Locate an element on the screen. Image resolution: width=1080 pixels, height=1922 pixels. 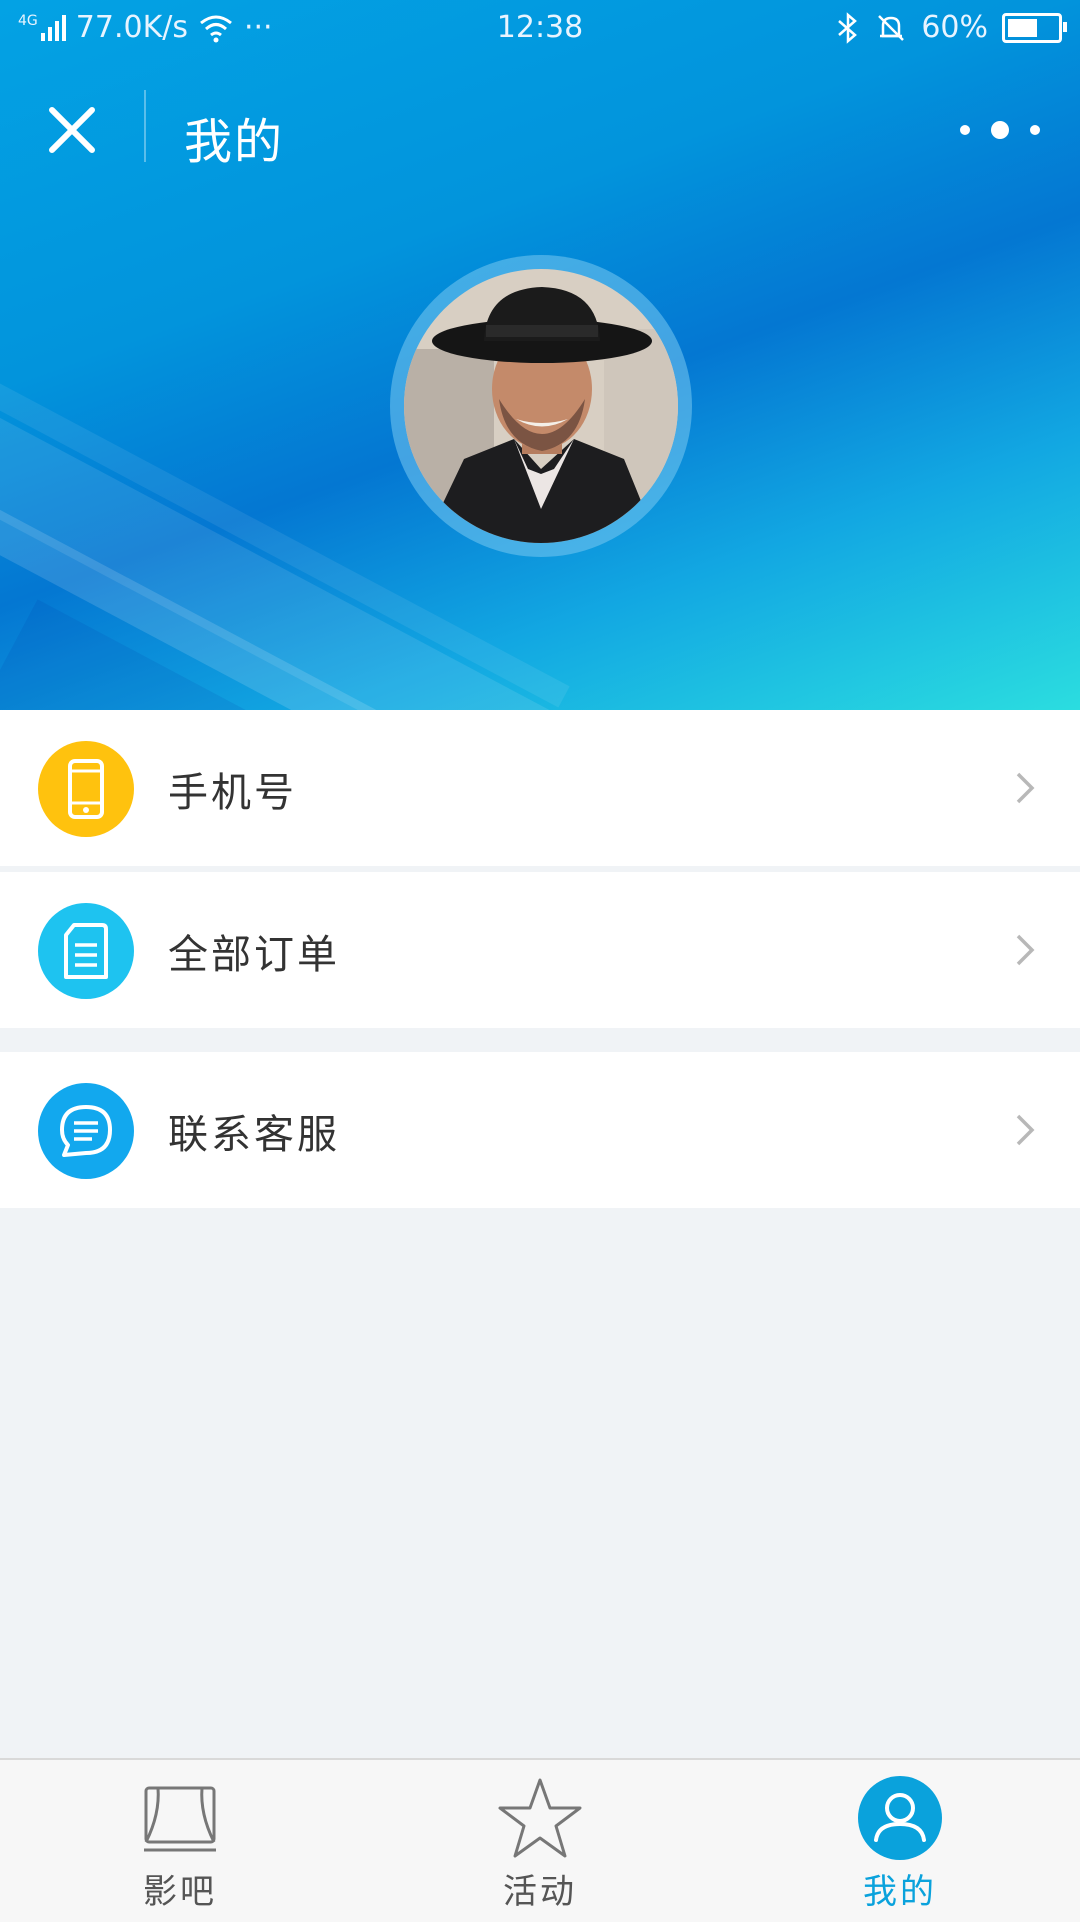
menu-item-label: 全部订单 is located at coordinates (254, 955).